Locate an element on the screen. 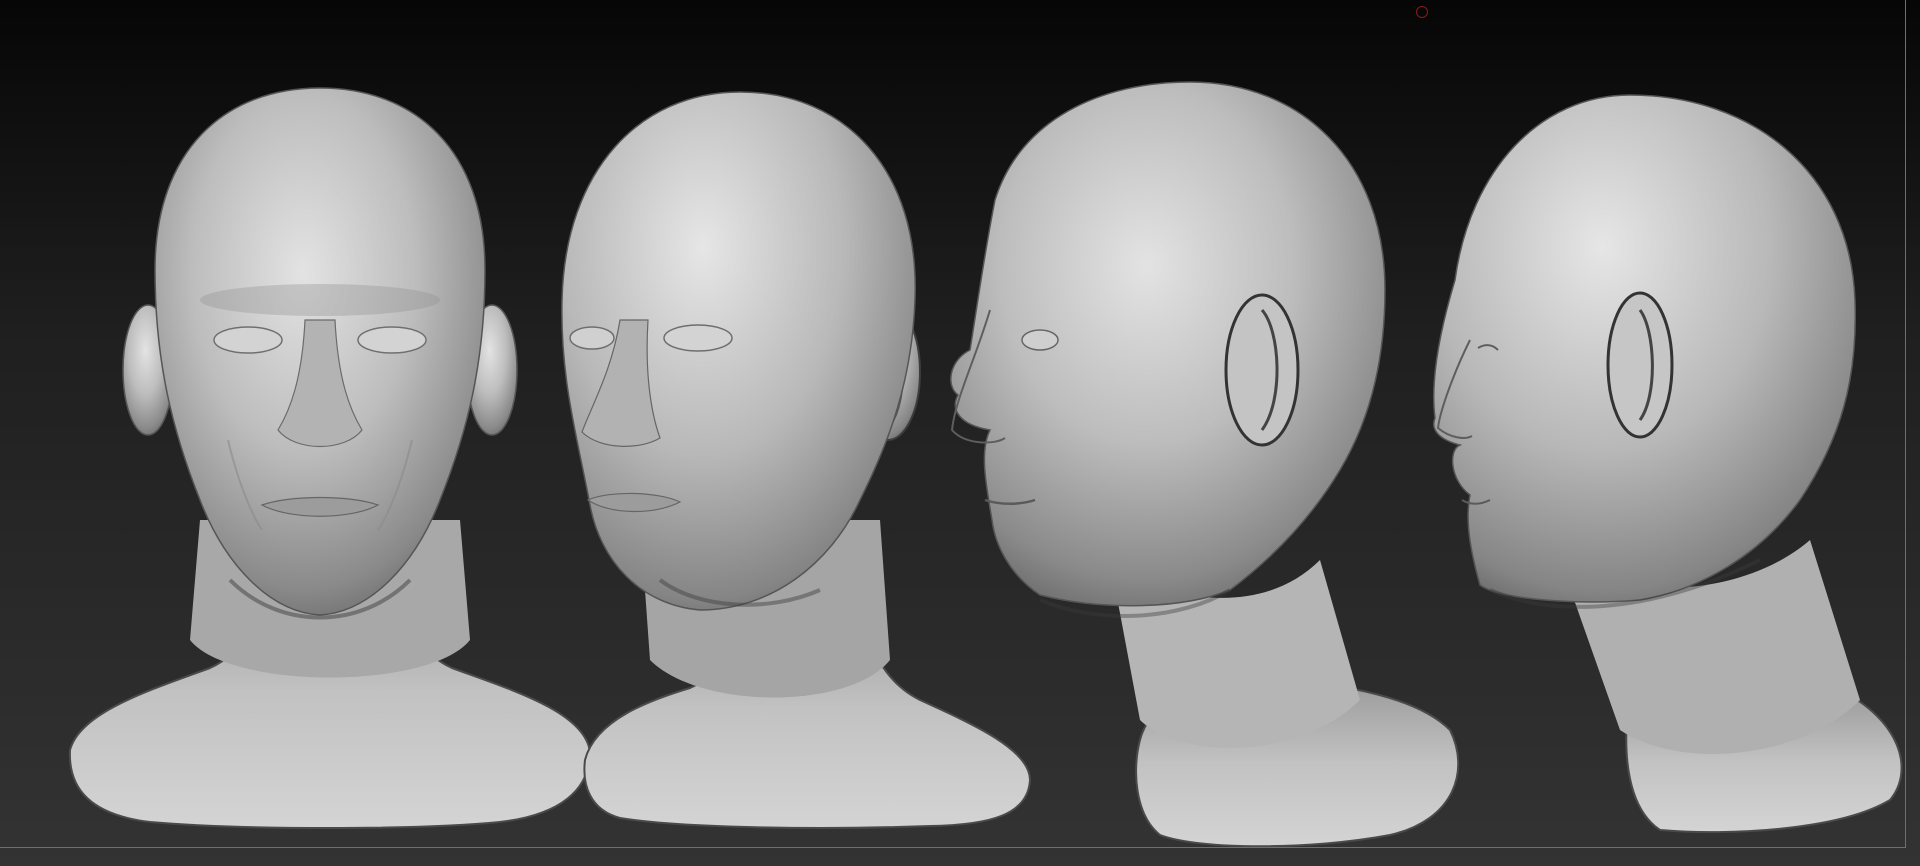 The width and height of the screenshot is (1920, 866). head-shape is located at coordinates (1168, 344).